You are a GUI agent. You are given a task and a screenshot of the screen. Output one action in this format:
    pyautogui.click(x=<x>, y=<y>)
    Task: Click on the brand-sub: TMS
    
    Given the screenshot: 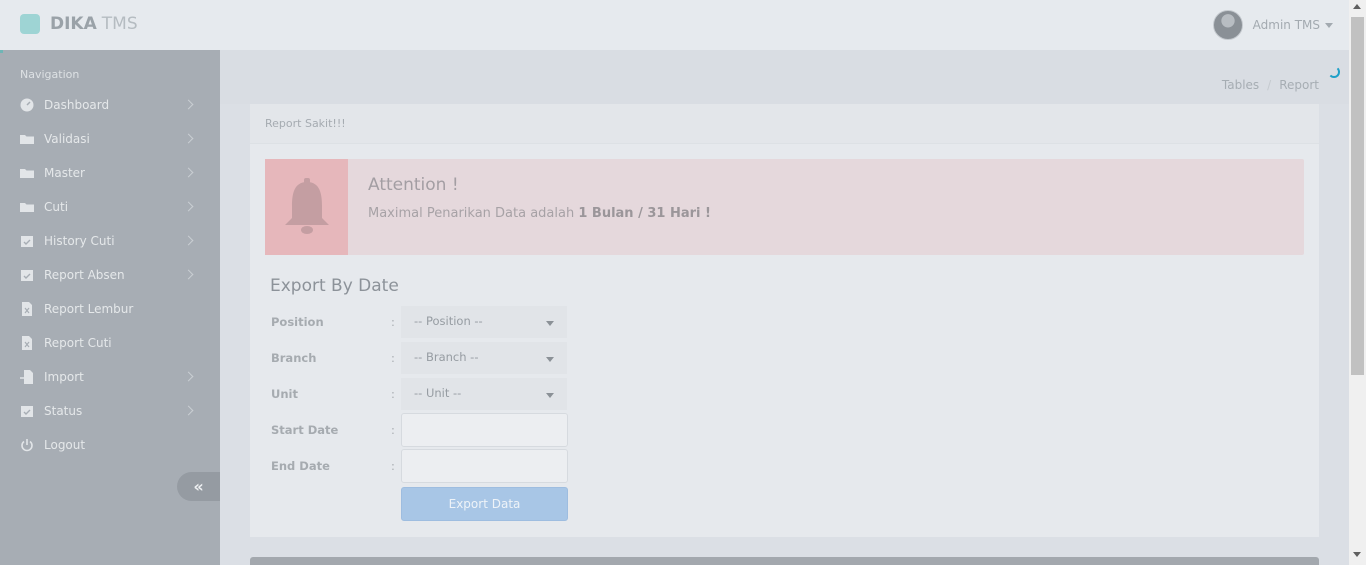 What is the action you would take?
    pyautogui.click(x=119, y=24)
    